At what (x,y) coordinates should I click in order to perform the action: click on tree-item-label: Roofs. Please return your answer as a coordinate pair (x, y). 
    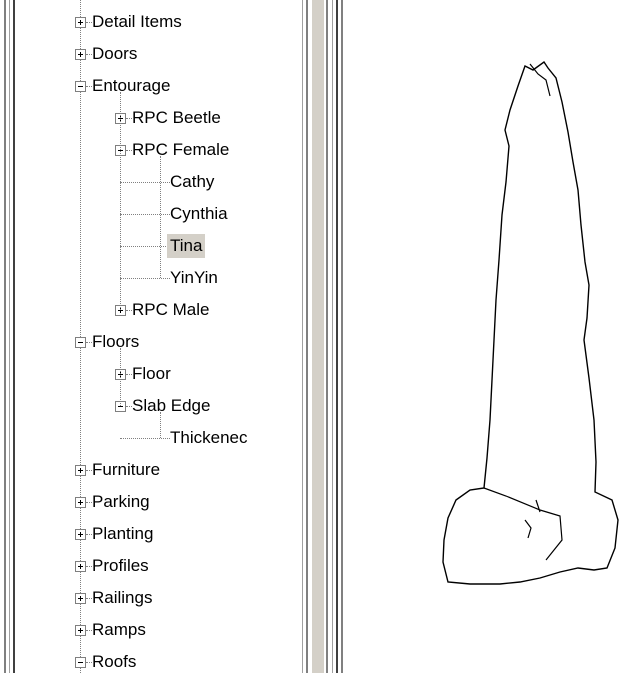
    Looking at the image, I should click on (114, 661).